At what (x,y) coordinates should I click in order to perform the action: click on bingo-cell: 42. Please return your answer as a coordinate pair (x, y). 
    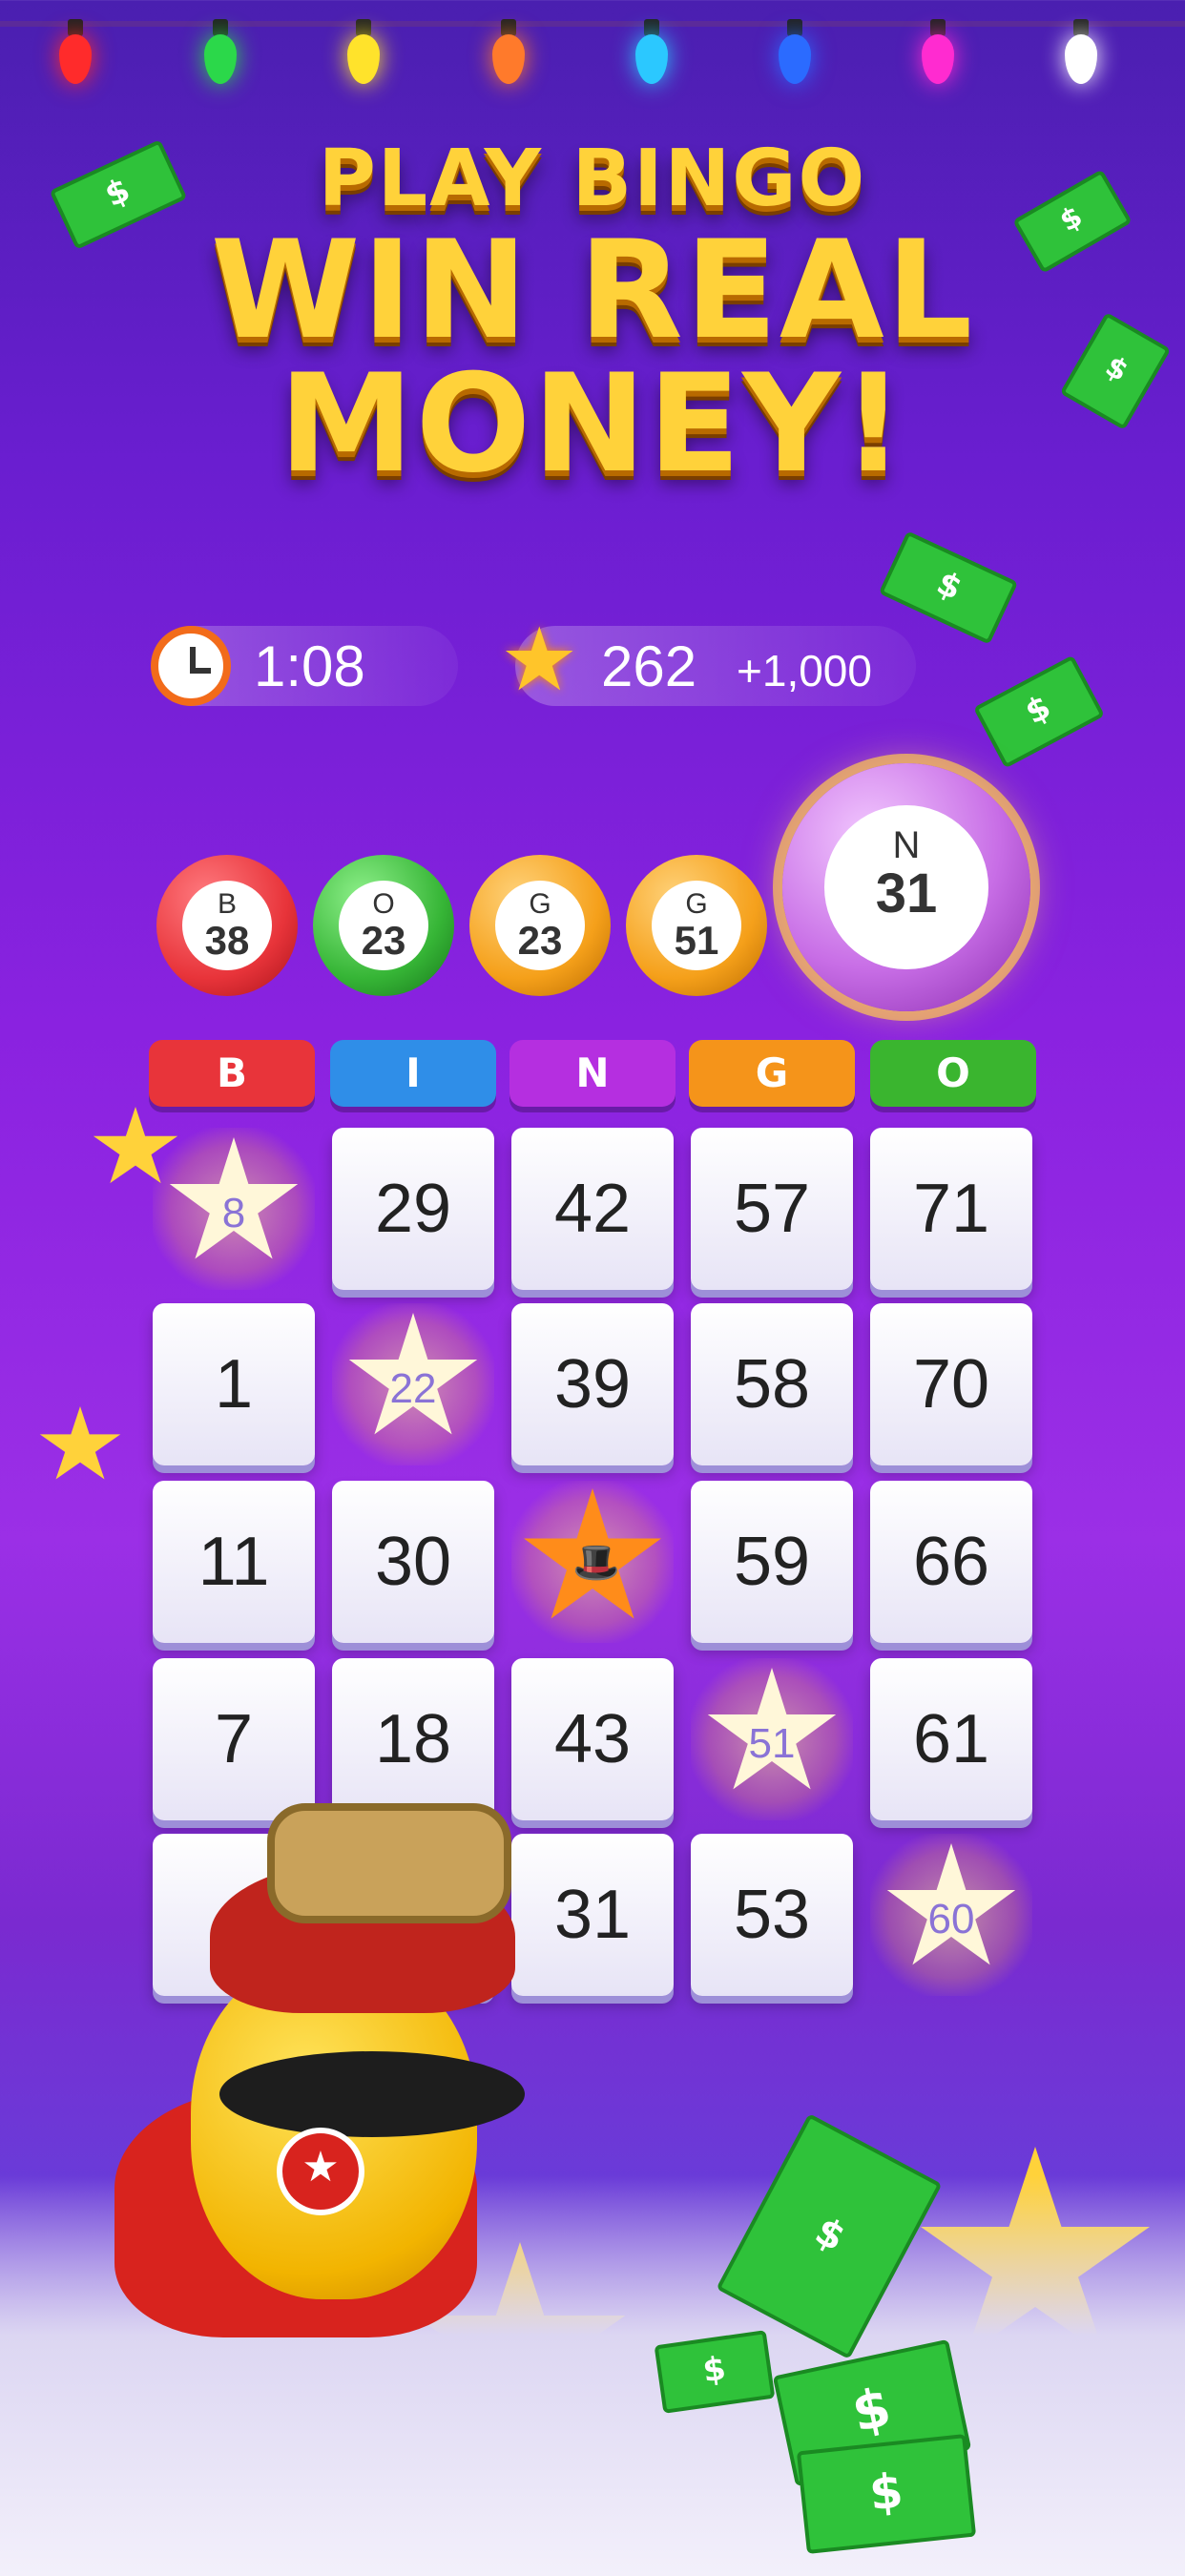
    Looking at the image, I should click on (592, 1209).